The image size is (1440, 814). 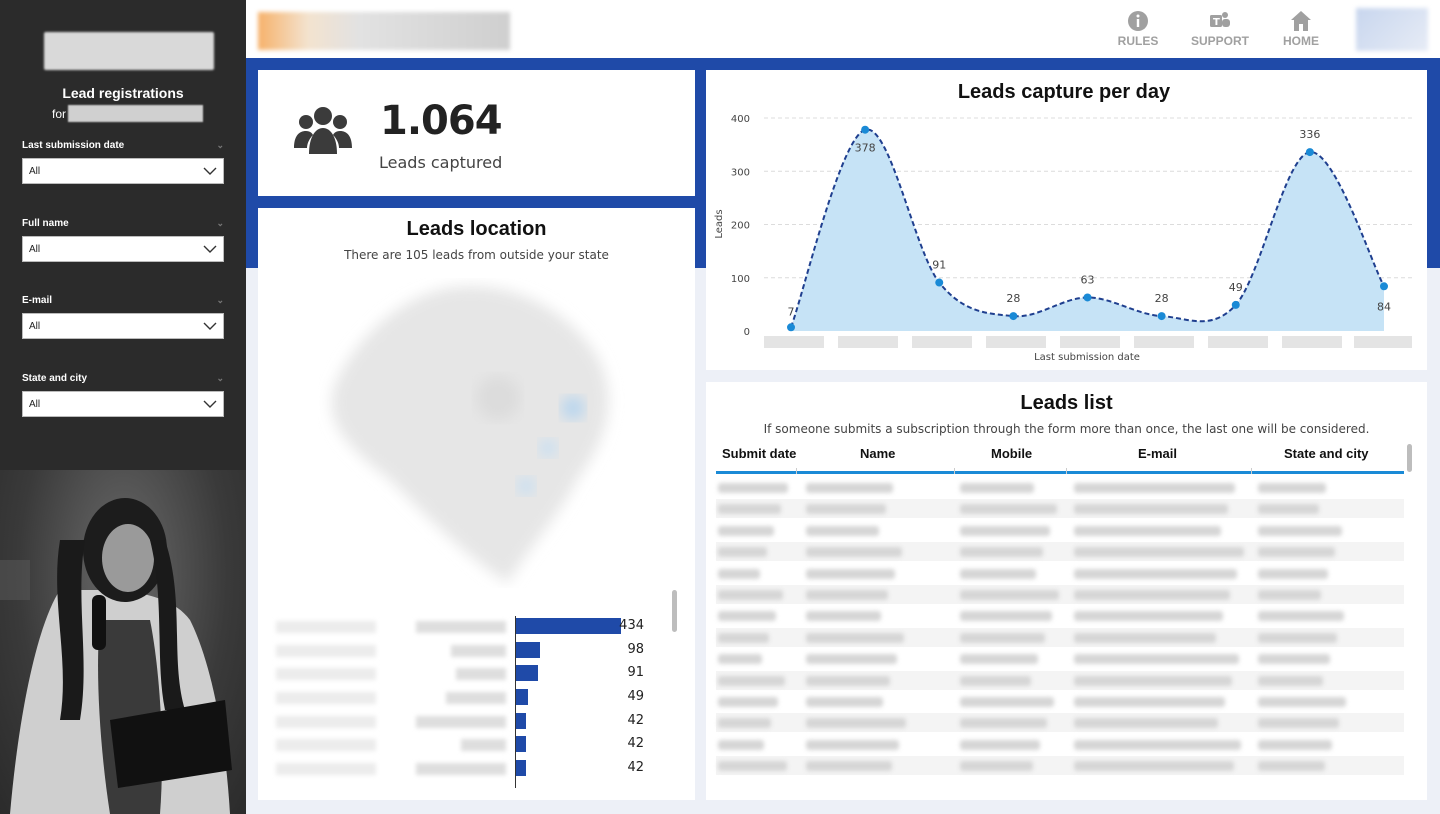 I want to click on report-title: Lead registrations, so click(x=123, y=93).